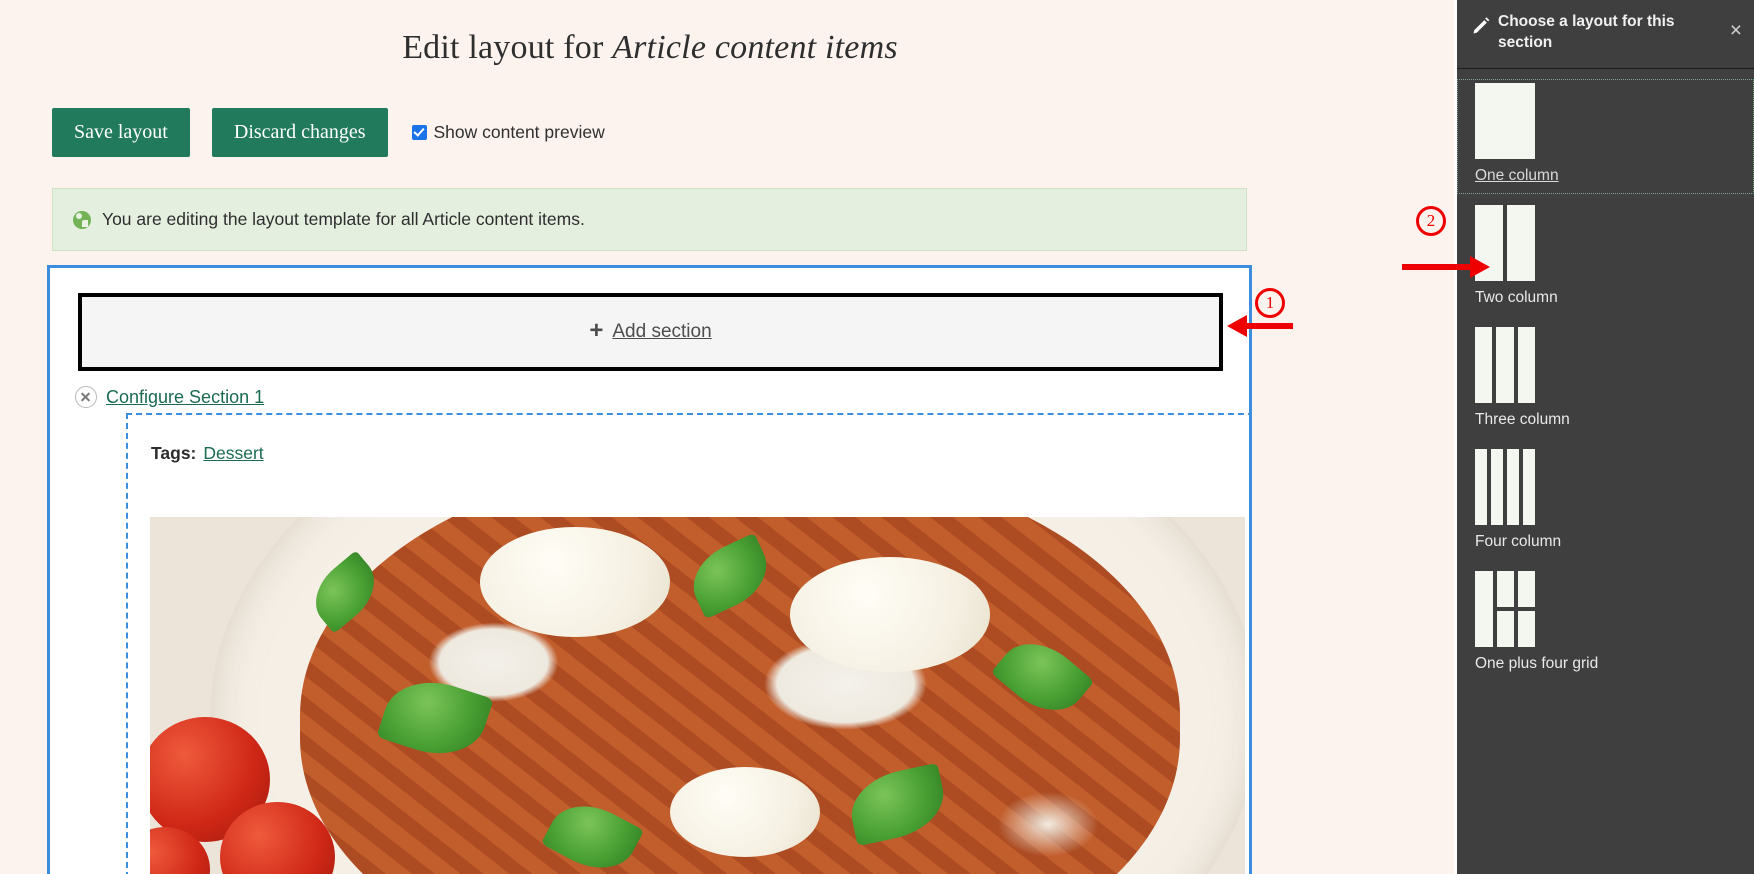  Describe the element at coordinates (1586, 32) in the screenshot. I see `sidebar-title: Choose a layout for this section` at that location.